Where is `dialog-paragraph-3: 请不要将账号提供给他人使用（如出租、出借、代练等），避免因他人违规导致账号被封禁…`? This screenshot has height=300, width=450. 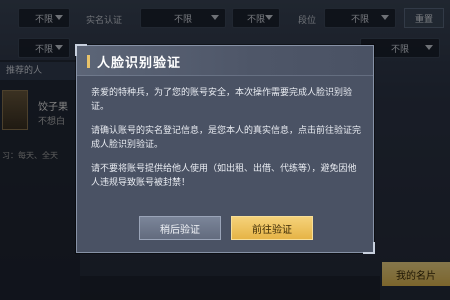 dialog-paragraph-3: 请不要将账号提供给他人使用（如出租、出借、代练等），避免因他人违规导致账号被封禁… is located at coordinates (224, 176).